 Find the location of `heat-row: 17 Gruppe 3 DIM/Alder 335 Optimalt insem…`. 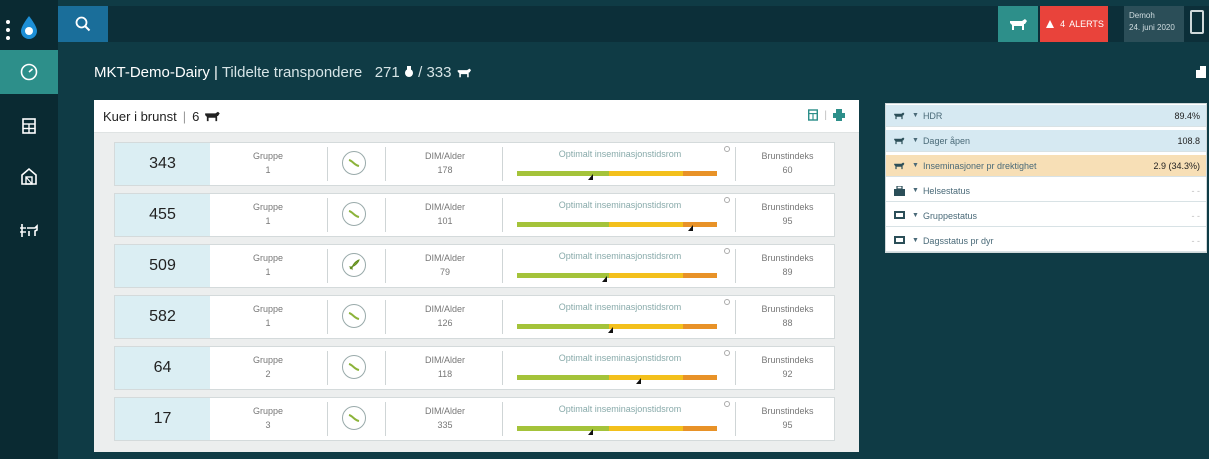

heat-row: 17 Gruppe 3 DIM/Alder 335 Optimalt insem… is located at coordinates (474, 419).